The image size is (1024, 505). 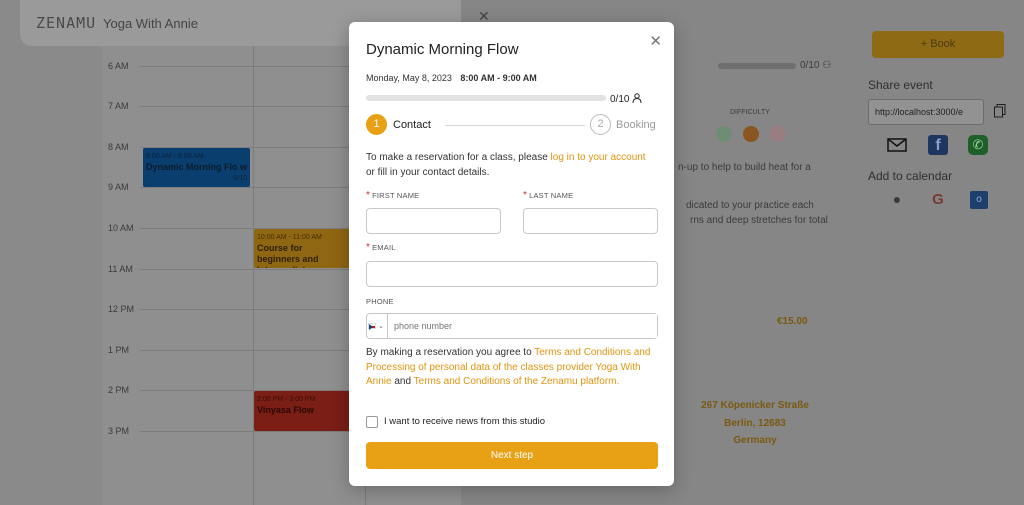 I want to click on newsletter-checkbox, so click(x=372, y=422).